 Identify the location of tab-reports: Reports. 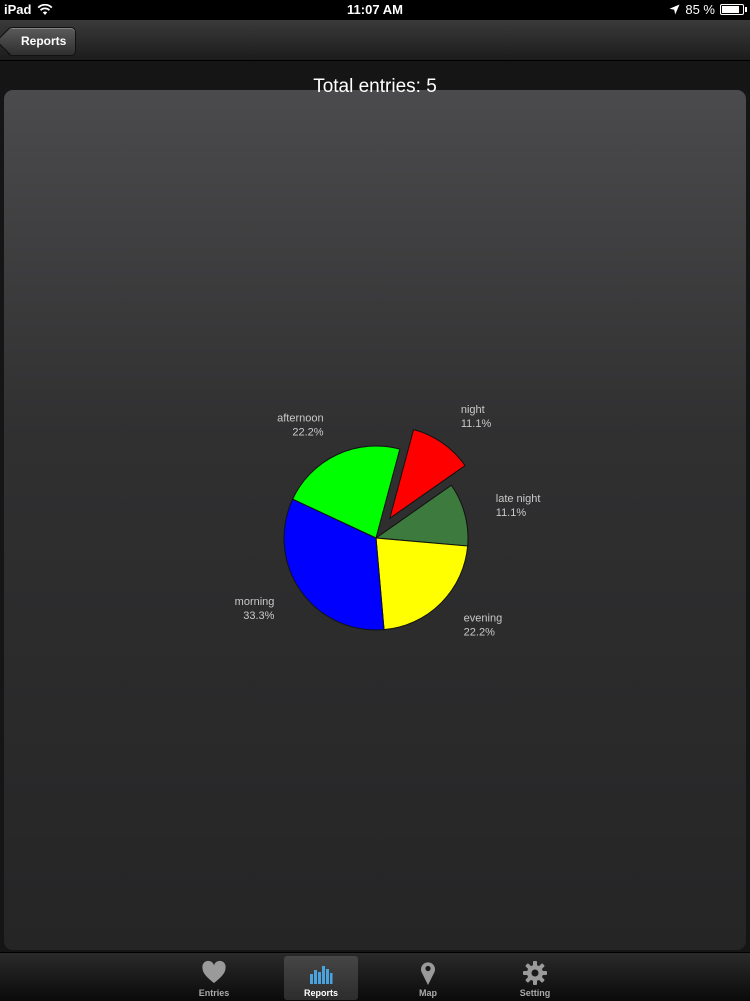
(321, 978).